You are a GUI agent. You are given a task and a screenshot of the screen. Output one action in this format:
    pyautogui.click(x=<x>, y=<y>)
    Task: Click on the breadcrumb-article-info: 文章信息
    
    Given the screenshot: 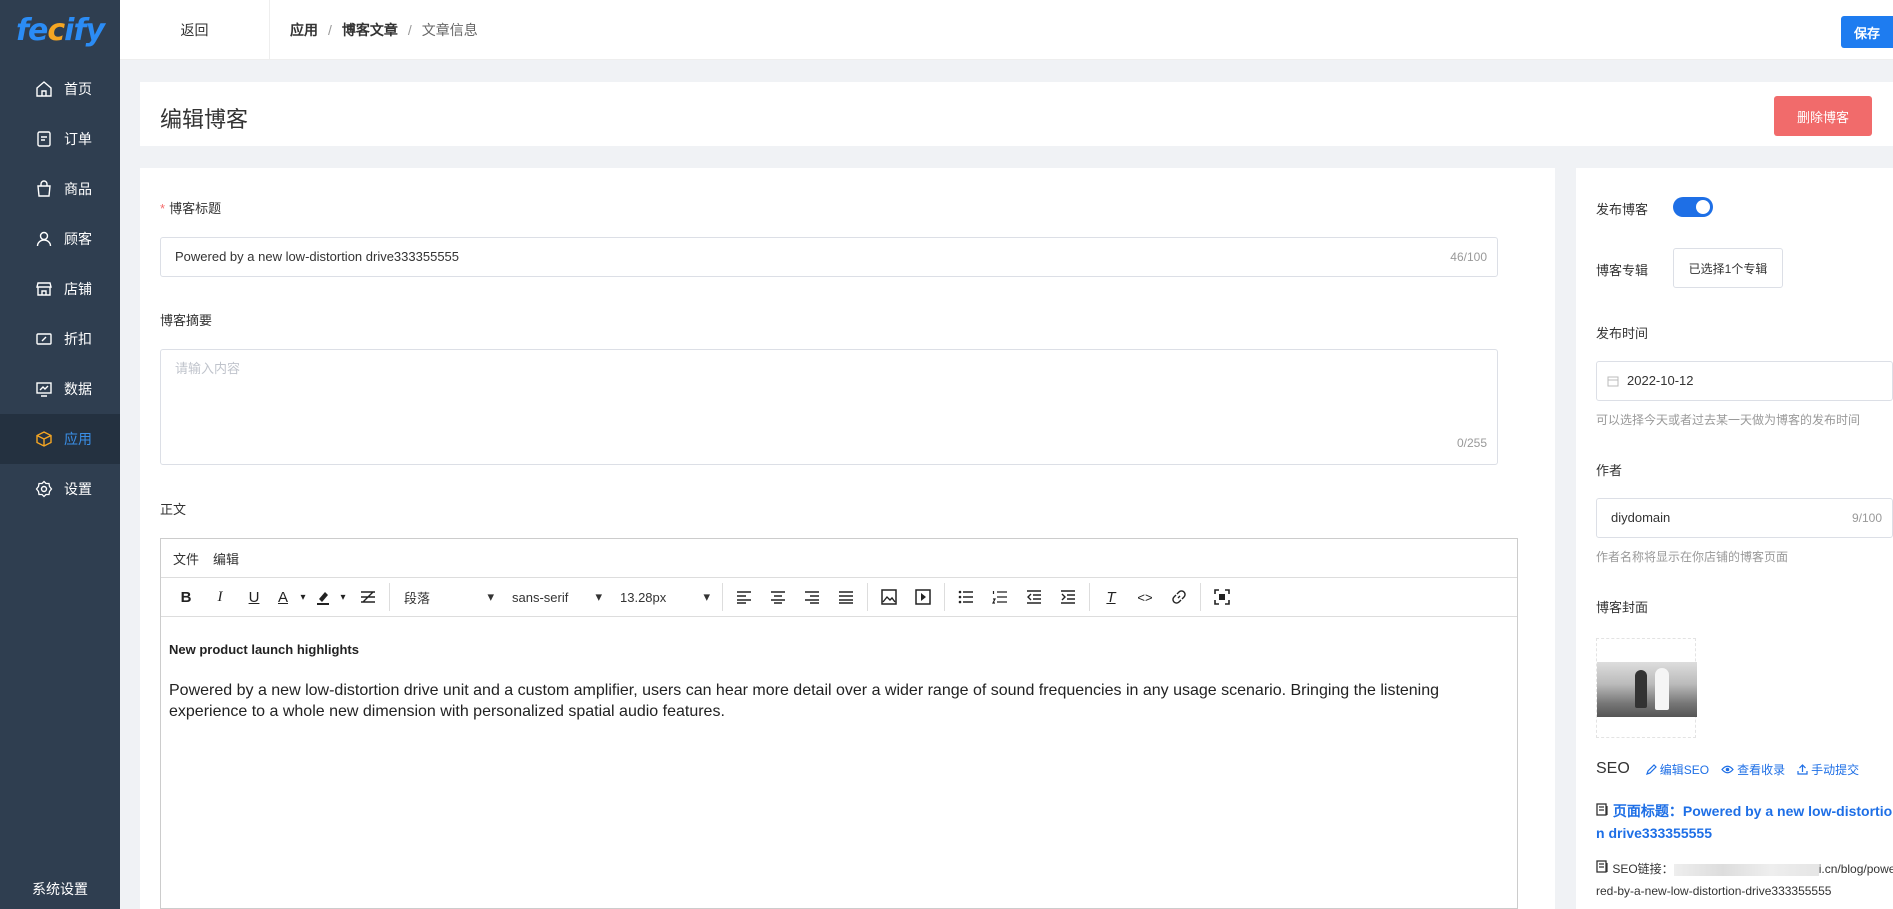 What is the action you would take?
    pyautogui.click(x=449, y=30)
    